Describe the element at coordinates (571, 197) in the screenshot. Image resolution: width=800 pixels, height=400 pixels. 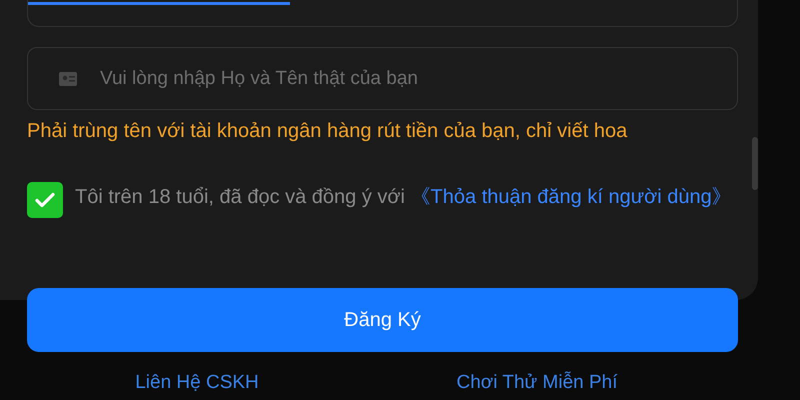
I see `agreement-link: 《Thỏa thuận đăng kí người dùng》` at that location.